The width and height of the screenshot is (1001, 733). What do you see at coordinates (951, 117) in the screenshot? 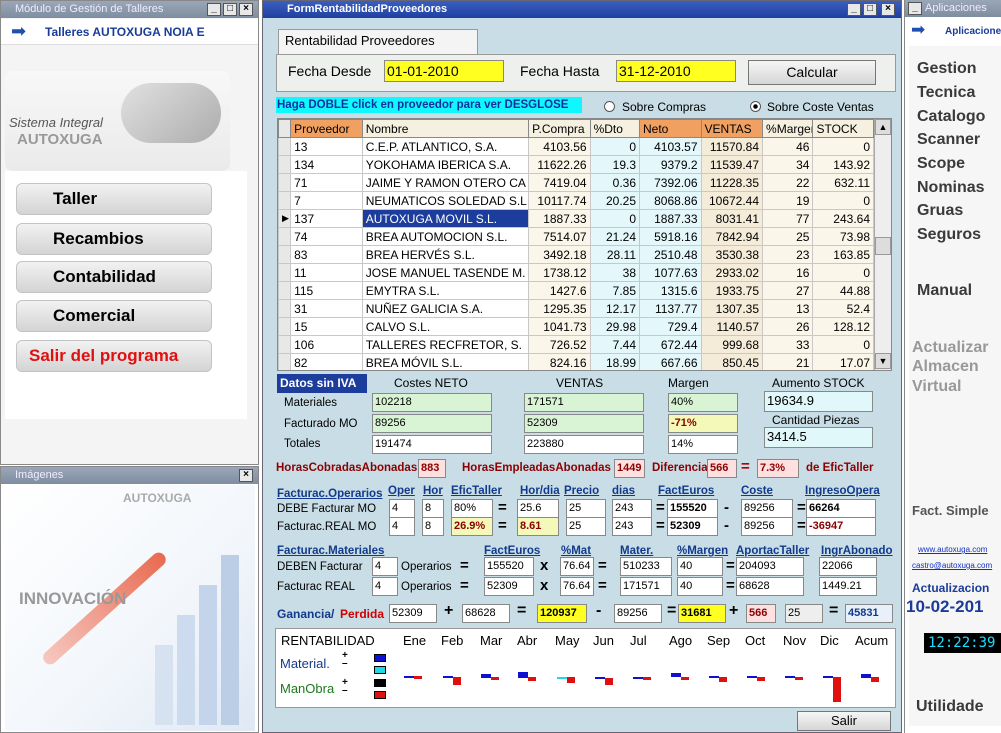
I see `catalogo-link: Catalogo` at bounding box center [951, 117].